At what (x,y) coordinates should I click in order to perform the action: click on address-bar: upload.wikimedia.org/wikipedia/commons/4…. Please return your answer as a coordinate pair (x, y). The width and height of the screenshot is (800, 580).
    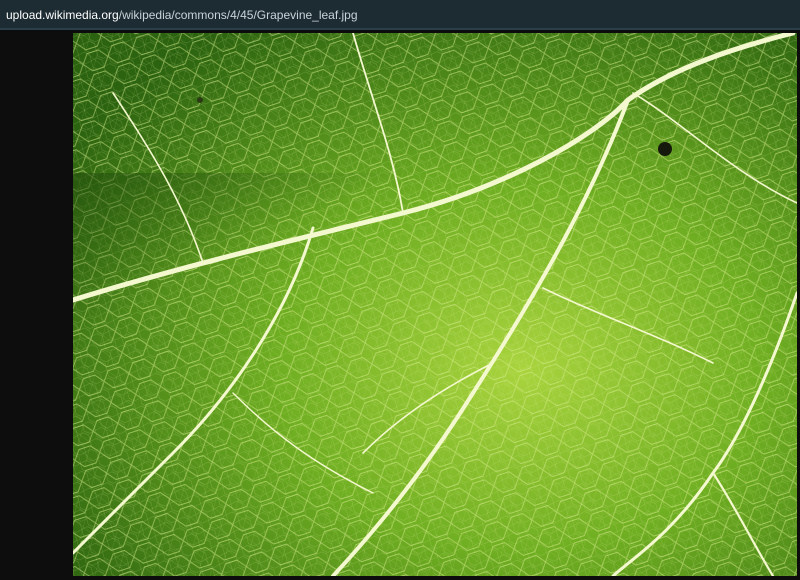
    Looking at the image, I should click on (400, 15).